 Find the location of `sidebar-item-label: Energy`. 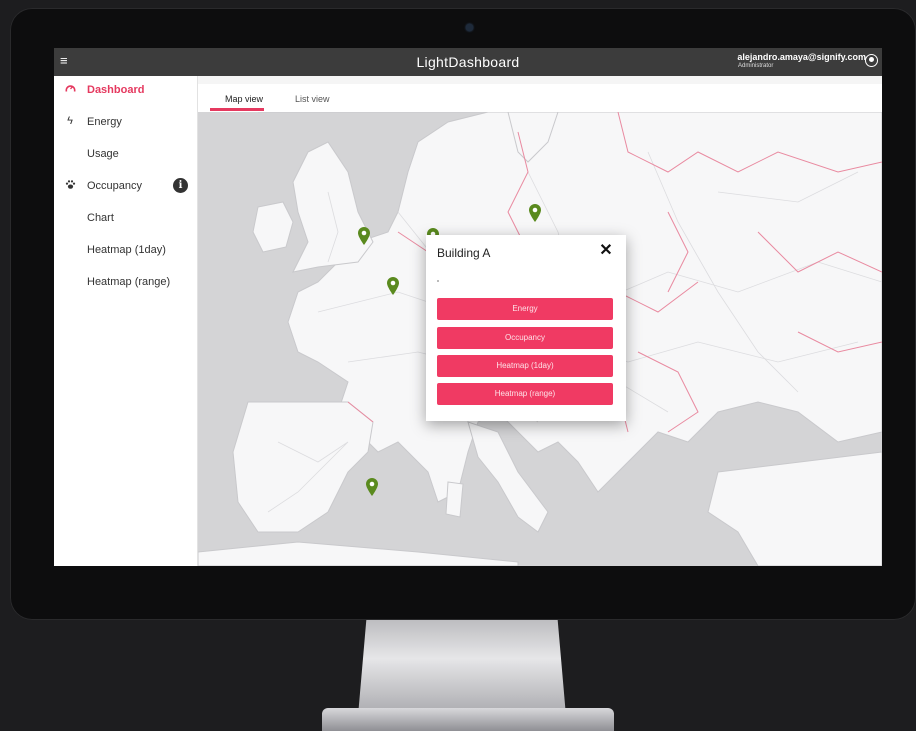

sidebar-item-label: Energy is located at coordinates (104, 122).